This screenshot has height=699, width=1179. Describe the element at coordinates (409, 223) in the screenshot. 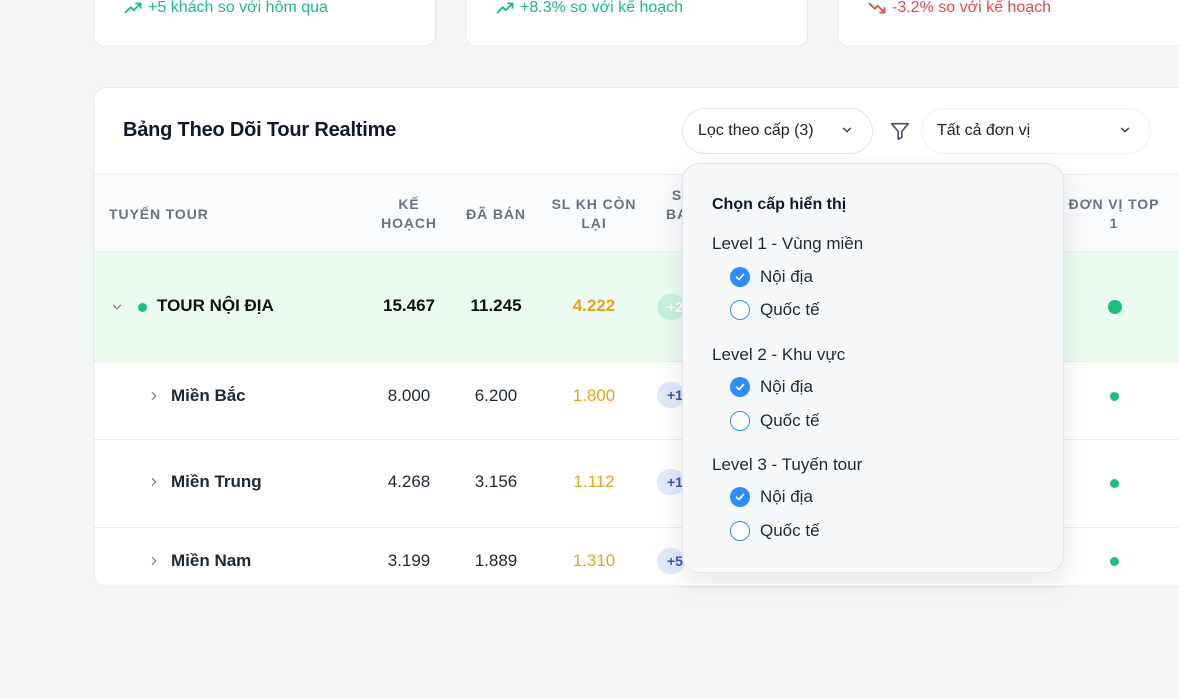

I see `header-plan-line-2: HOẠCH` at that location.